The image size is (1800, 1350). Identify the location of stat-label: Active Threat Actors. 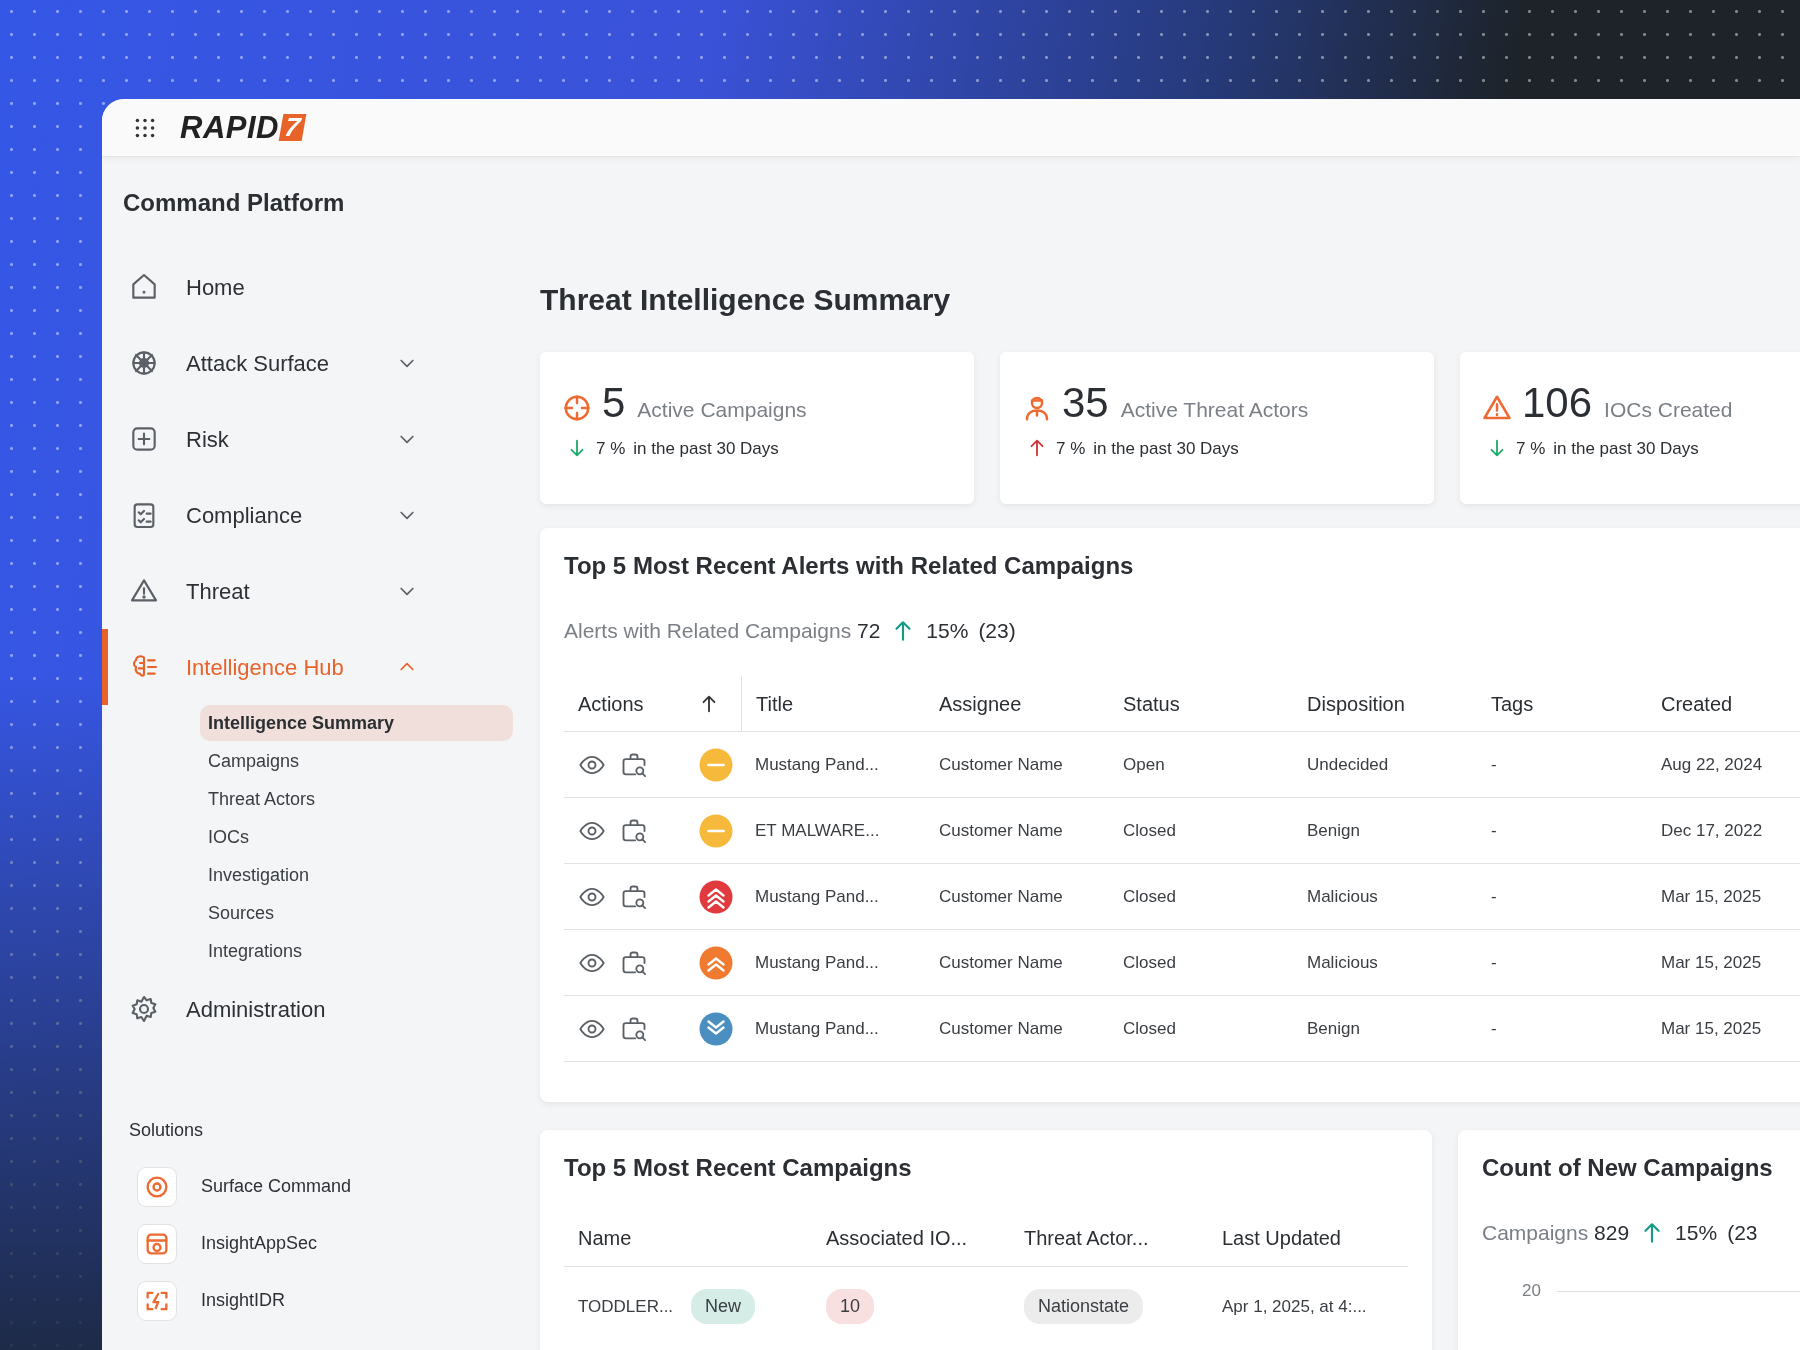
(1214, 410).